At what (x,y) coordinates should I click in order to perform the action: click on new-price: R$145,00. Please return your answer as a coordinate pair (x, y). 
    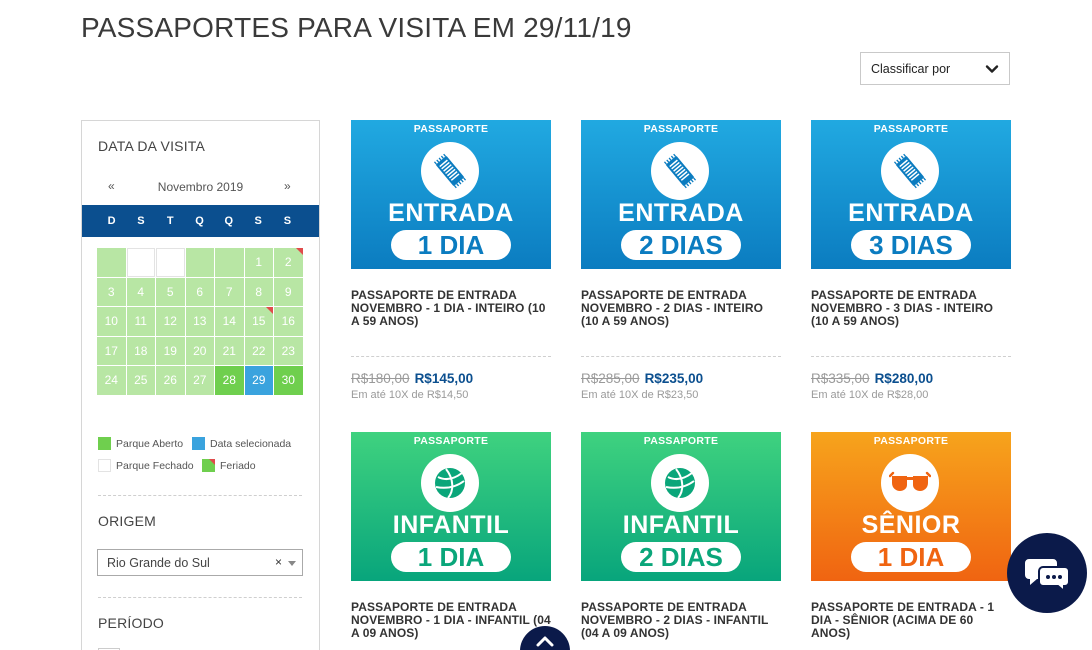
    Looking at the image, I should click on (444, 378).